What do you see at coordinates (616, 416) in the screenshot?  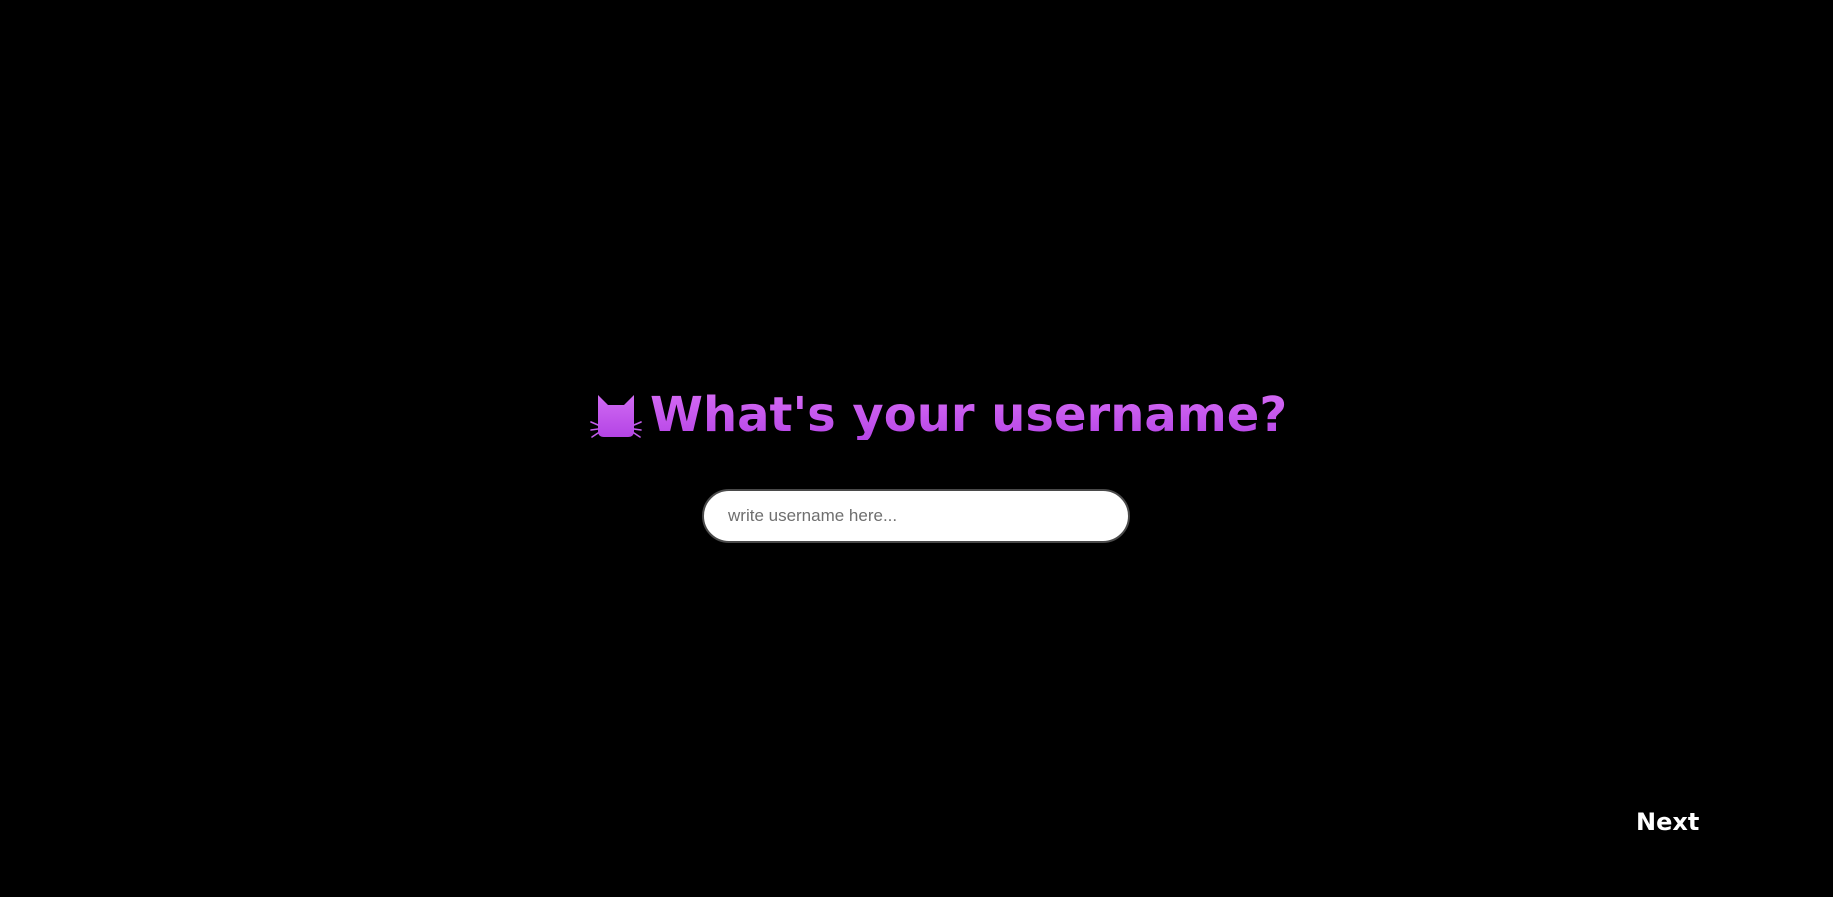 I see `cat-face-icon` at bounding box center [616, 416].